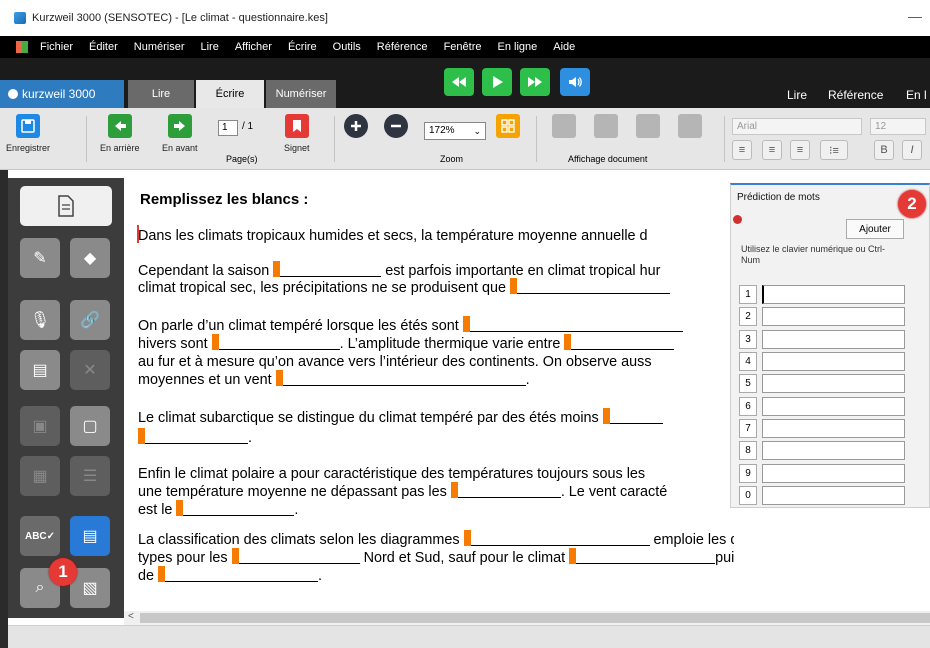 The width and height of the screenshot is (930, 648). I want to click on zoom-in-button, so click(356, 128).